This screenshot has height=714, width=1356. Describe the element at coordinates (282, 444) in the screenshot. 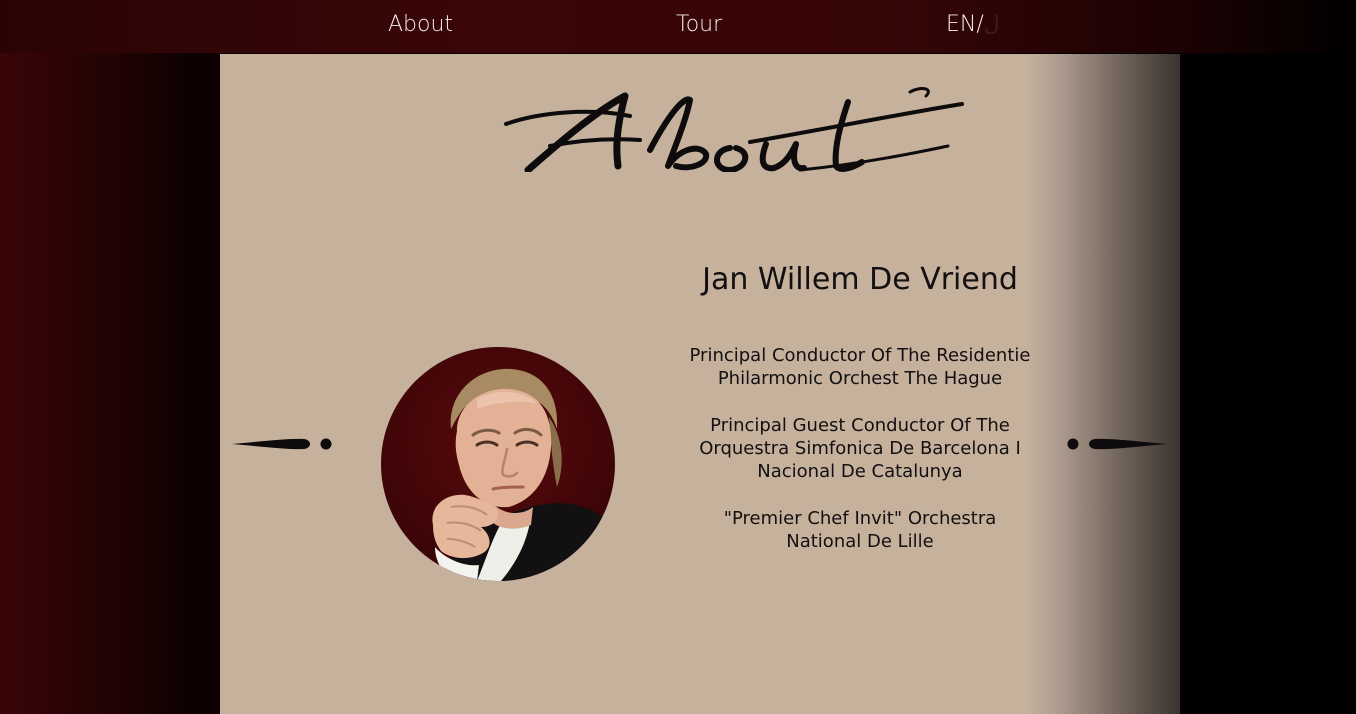

I see `ornament-left-icon` at that location.